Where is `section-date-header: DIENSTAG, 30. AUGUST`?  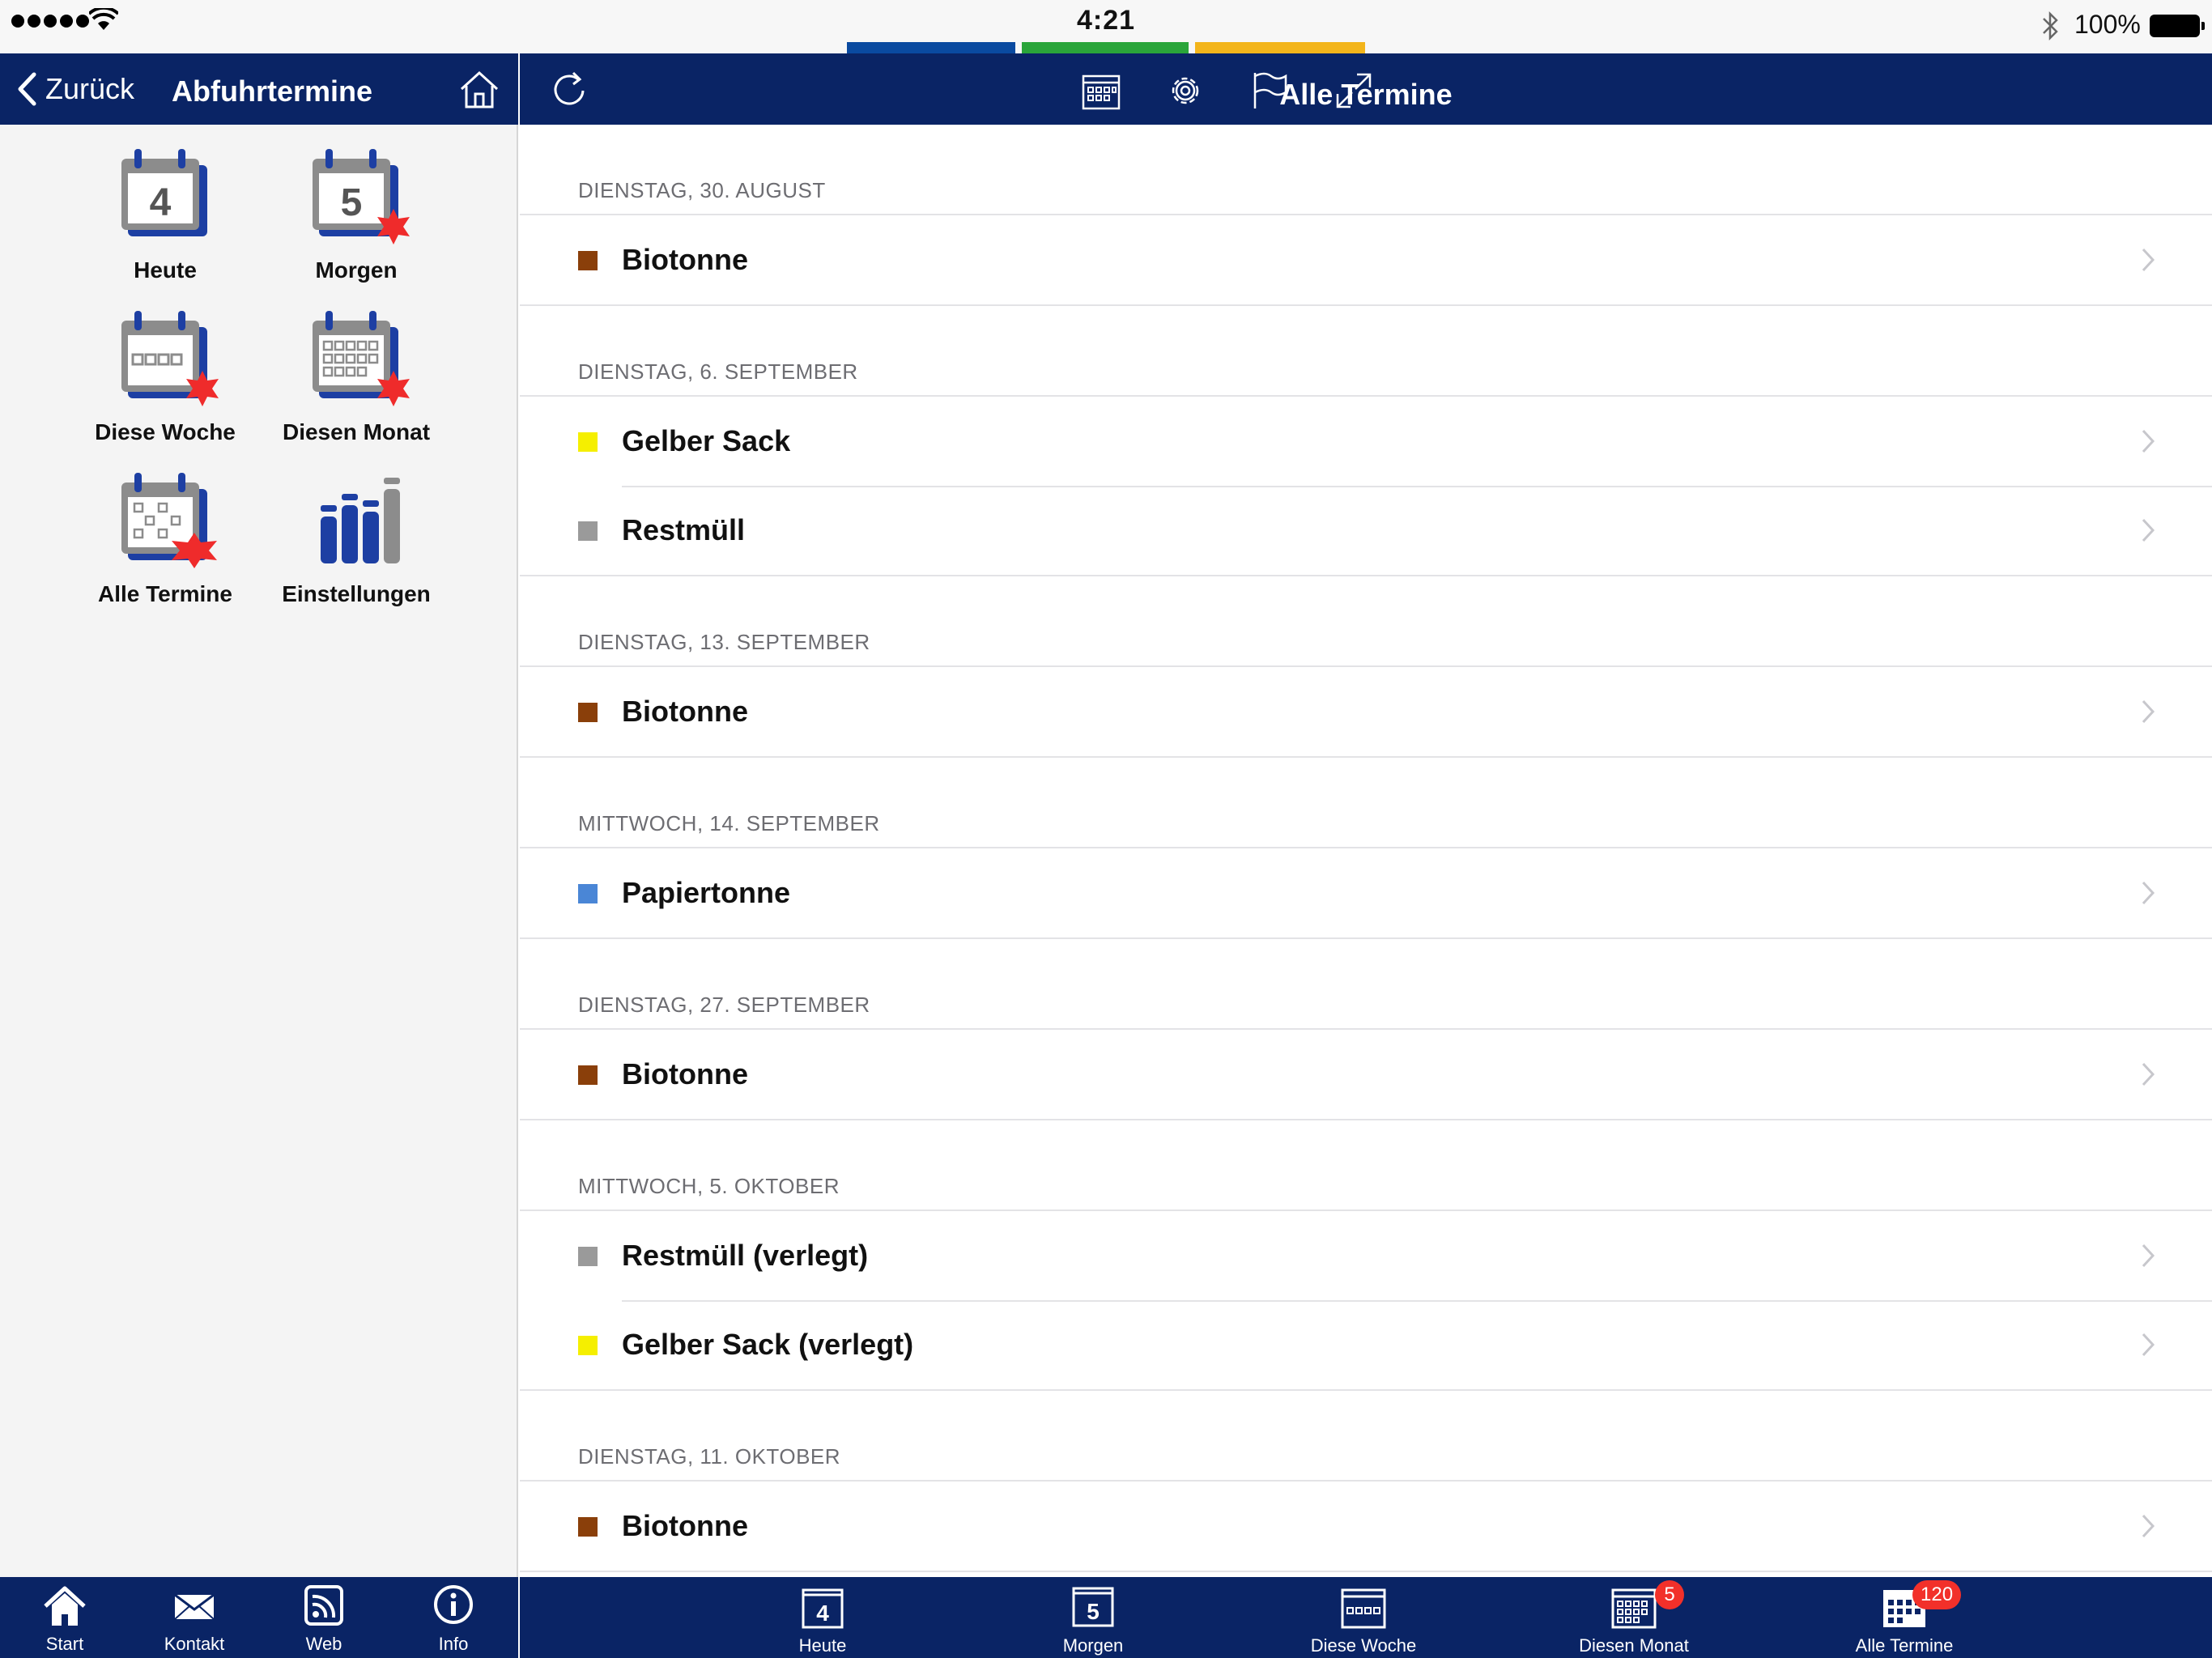
section-date-header: DIENSTAG, 30. AUGUST is located at coordinates (702, 190).